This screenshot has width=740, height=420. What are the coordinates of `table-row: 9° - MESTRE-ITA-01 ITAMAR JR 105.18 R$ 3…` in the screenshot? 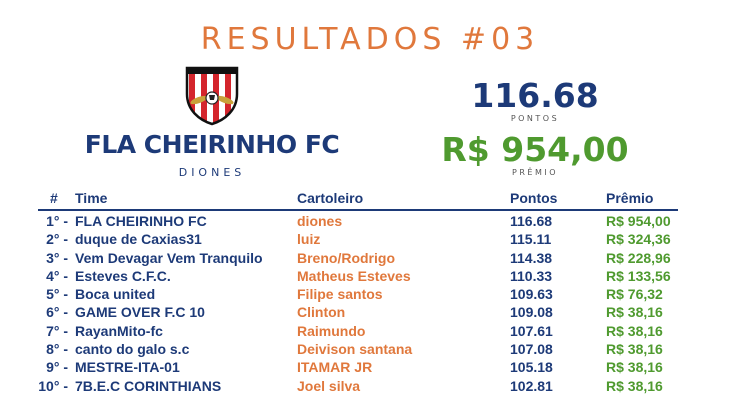 It's located at (370, 367).